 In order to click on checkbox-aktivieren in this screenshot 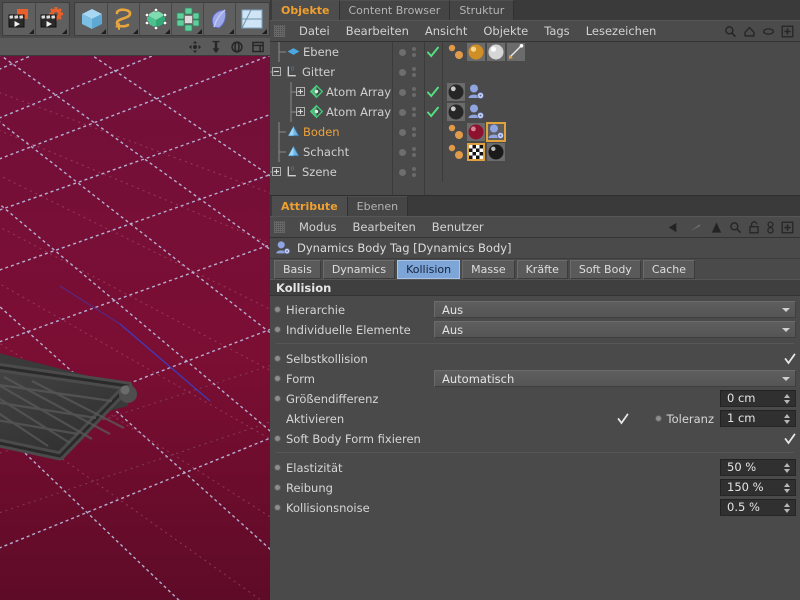, I will do `click(623, 419)`.